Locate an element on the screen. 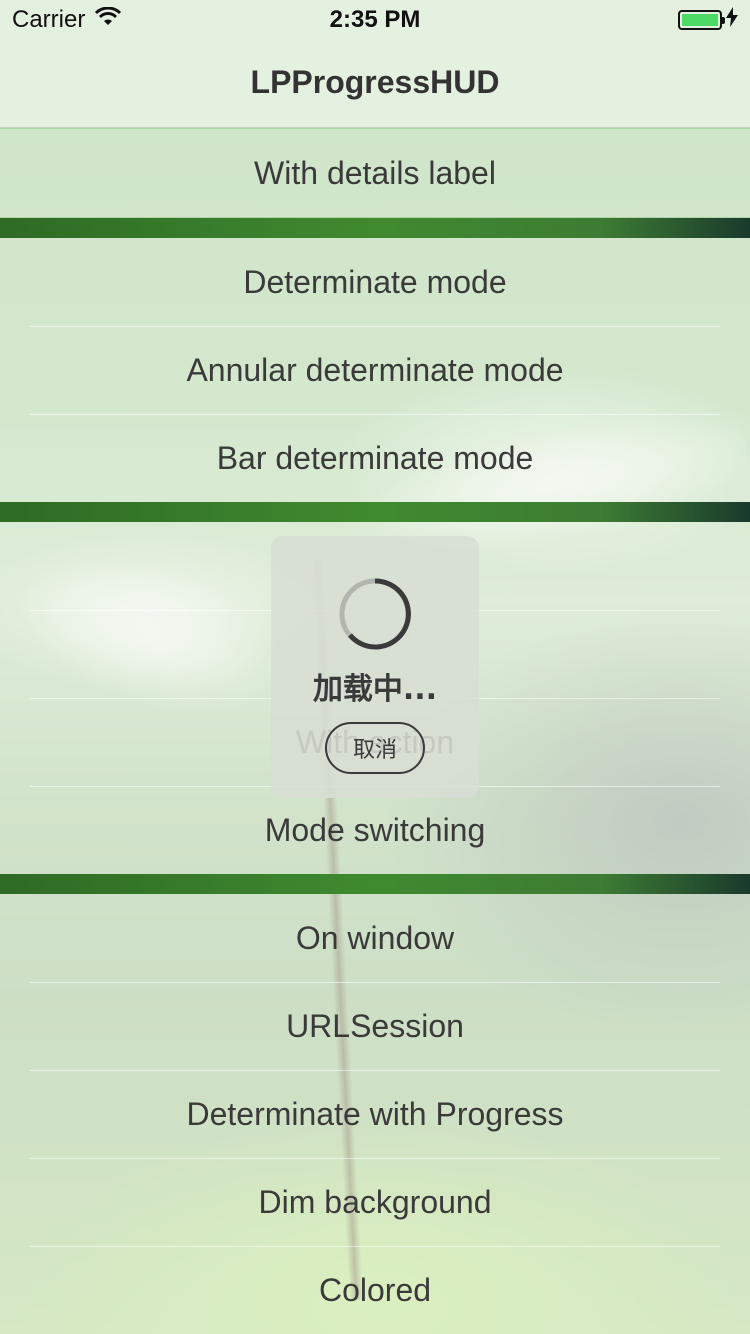 The image size is (750, 1334). list-item: On window is located at coordinates (375, 938).